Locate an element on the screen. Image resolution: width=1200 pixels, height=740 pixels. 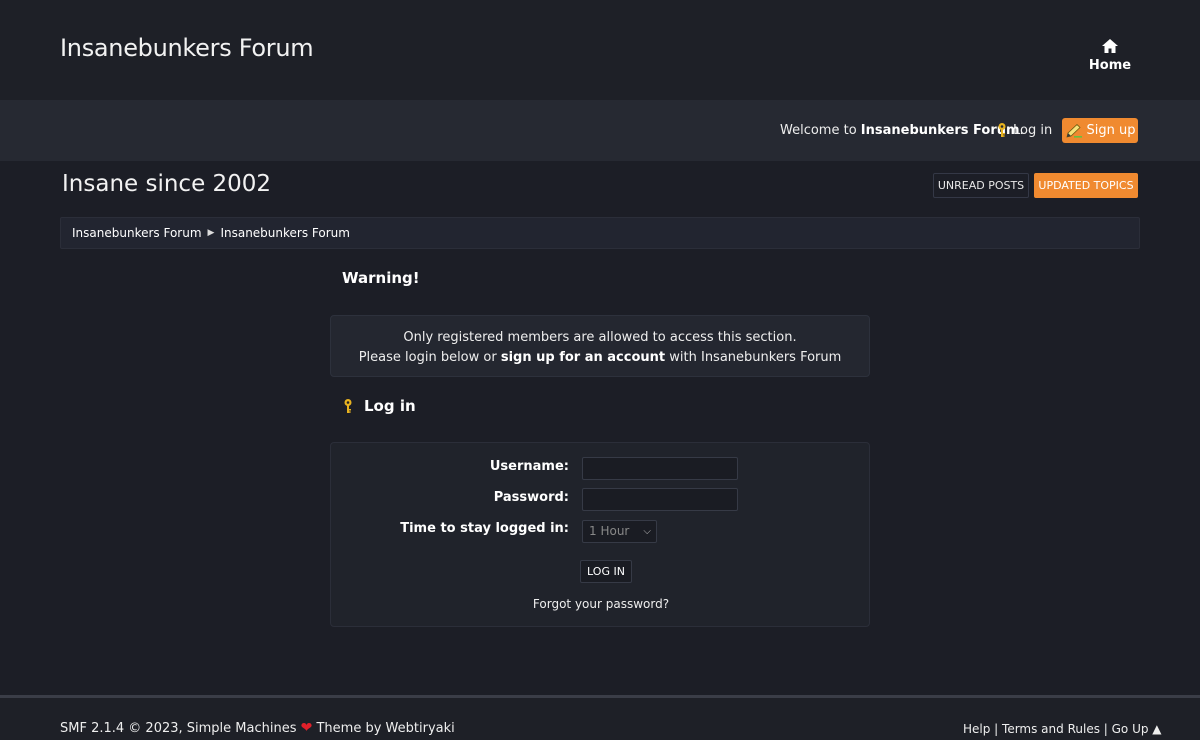
forum-title: Insanebunkers Forum is located at coordinates (187, 48).